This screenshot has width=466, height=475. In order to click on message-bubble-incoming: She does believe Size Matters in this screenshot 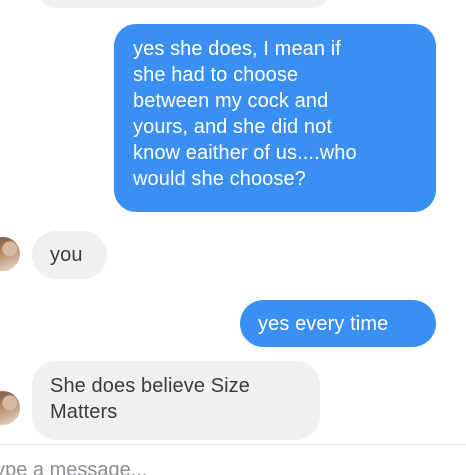, I will do `click(176, 400)`.